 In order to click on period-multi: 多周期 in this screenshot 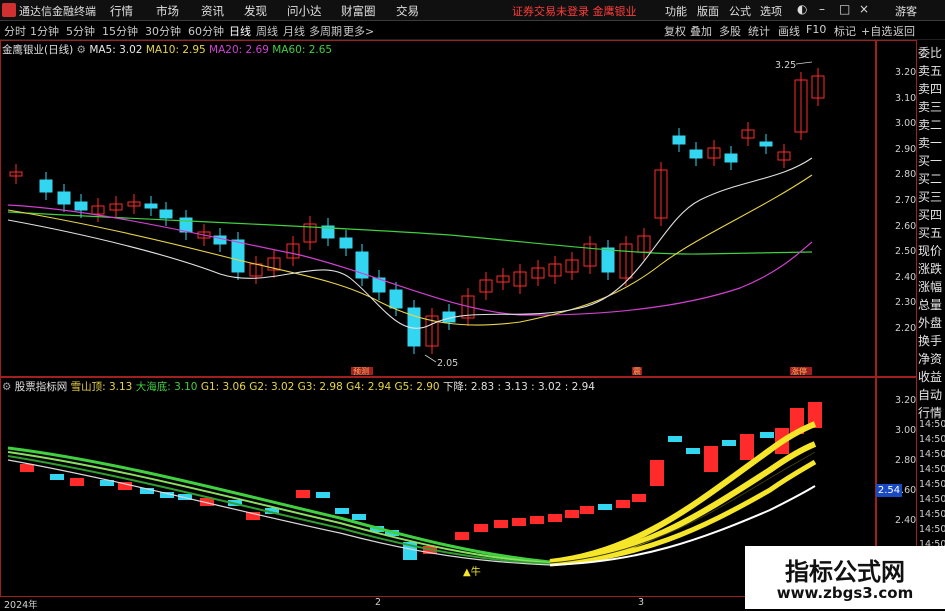, I will do `click(325, 31)`.